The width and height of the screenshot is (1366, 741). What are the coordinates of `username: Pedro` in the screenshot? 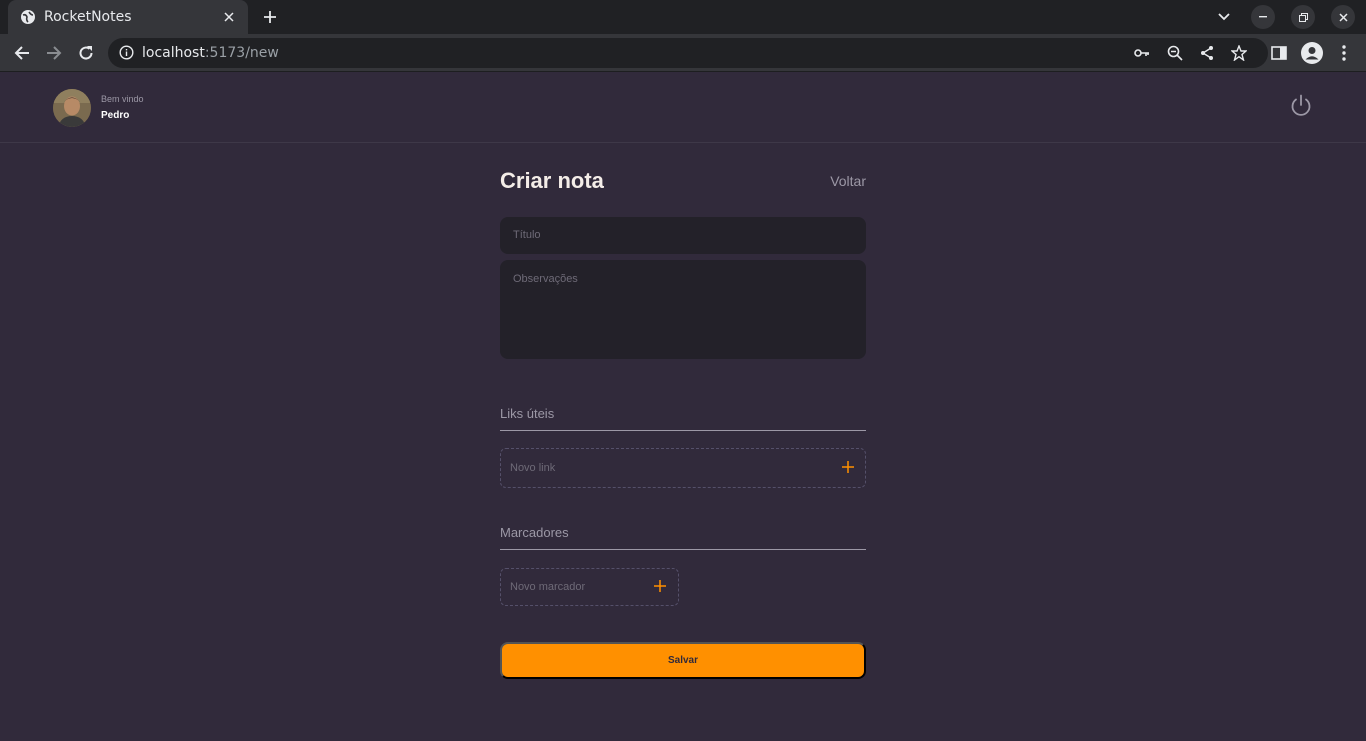 It's located at (115, 115).